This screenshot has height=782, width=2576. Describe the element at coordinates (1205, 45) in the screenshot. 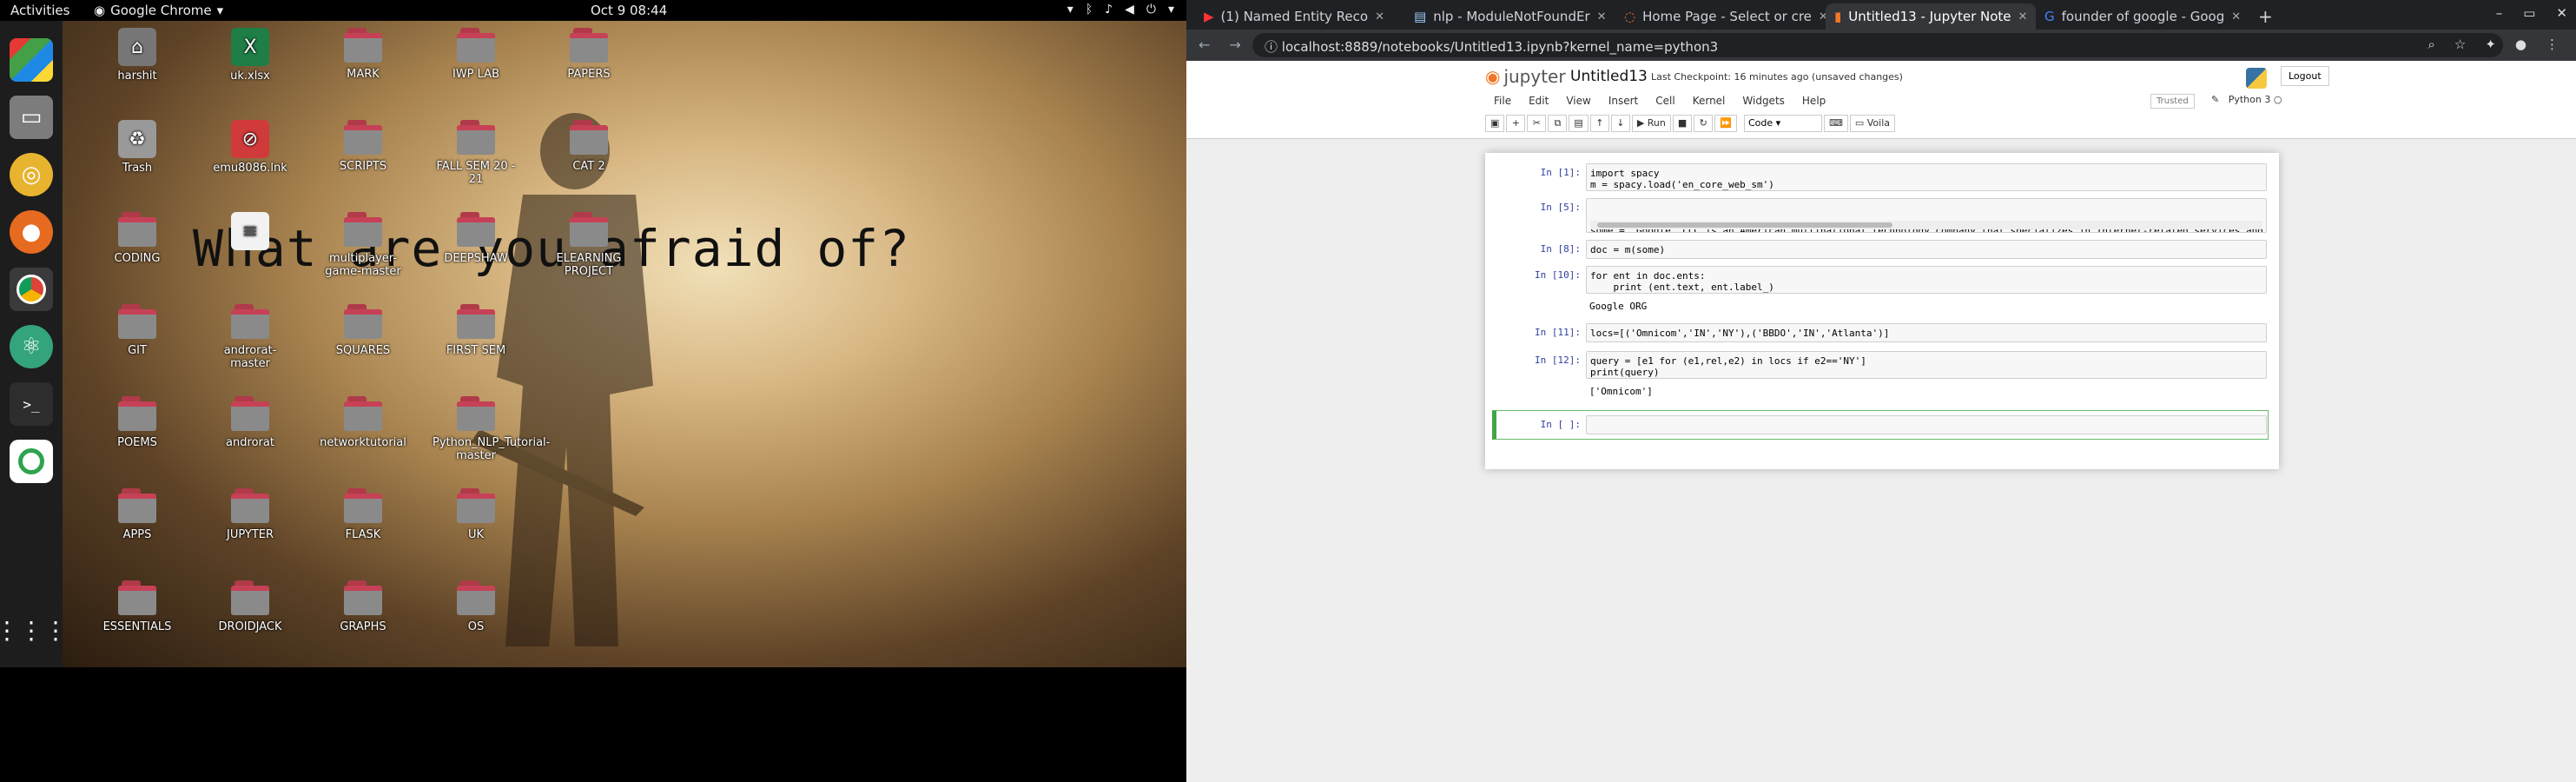

I see `back-icon: ←` at that location.